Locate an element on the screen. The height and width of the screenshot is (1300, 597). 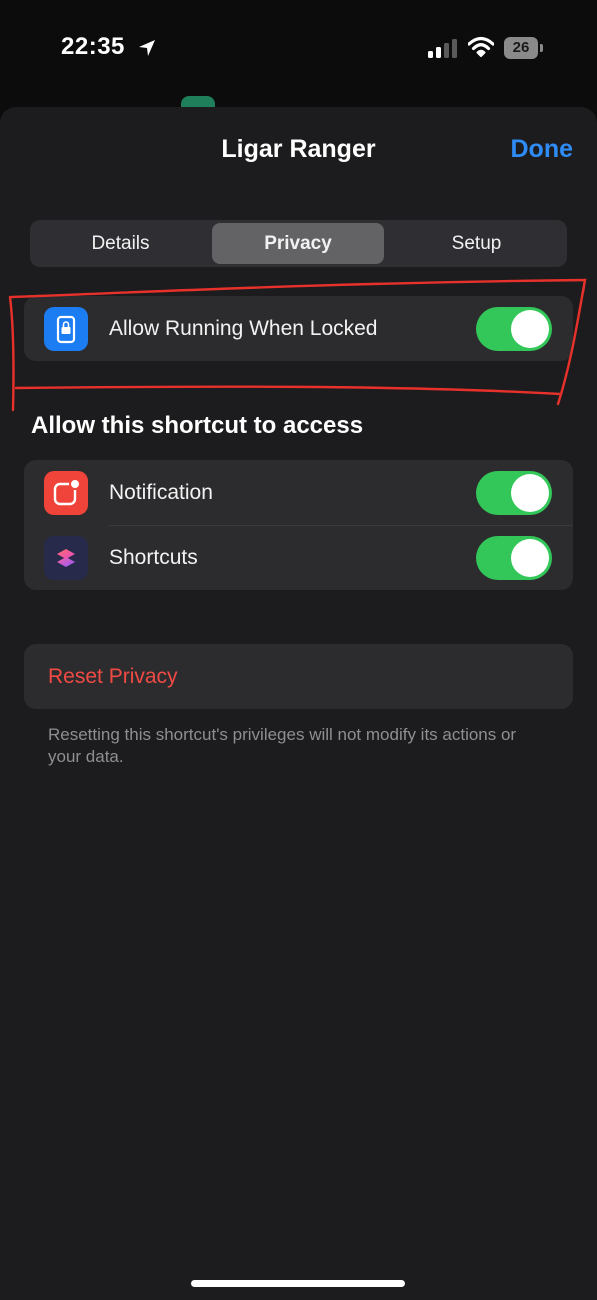
reset-privacy-button: Reset Privacy is located at coordinates (298, 676).